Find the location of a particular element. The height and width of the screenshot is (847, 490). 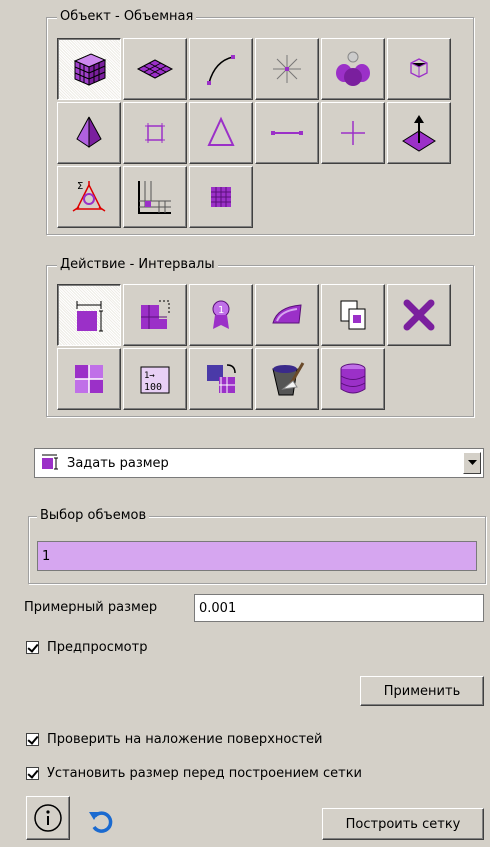

build-mesh-button: Построить сетку is located at coordinates (403, 824).